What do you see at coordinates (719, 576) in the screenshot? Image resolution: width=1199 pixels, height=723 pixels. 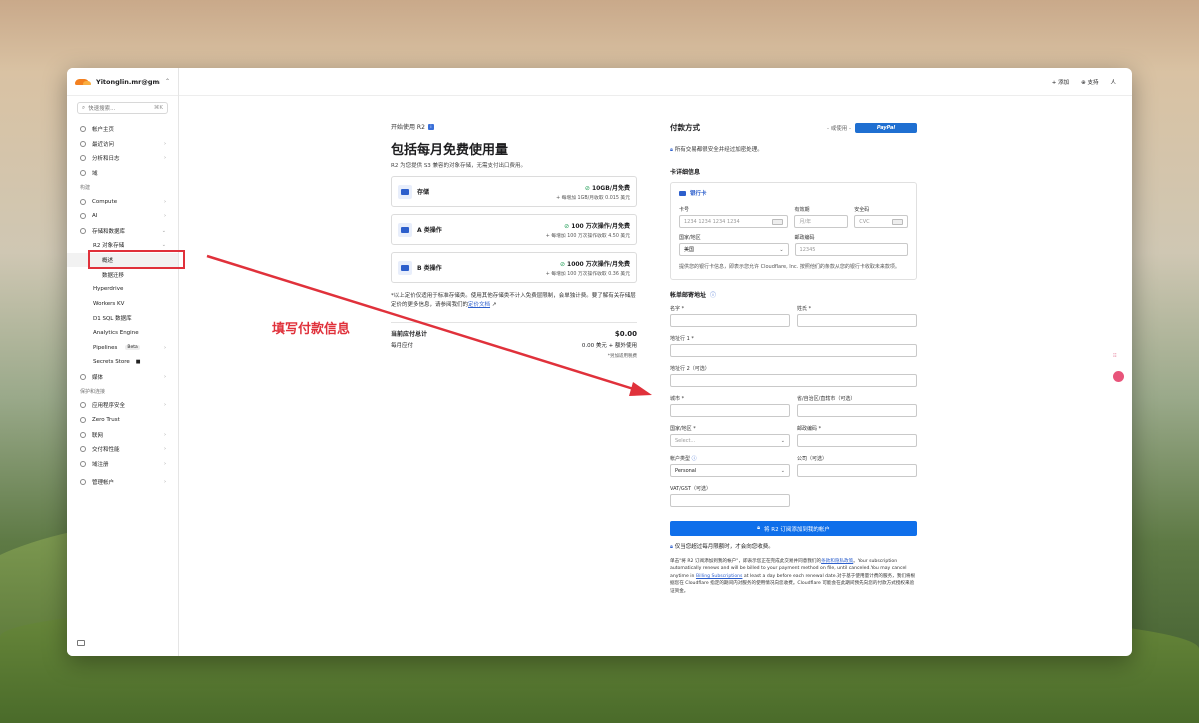 I see `billing-subscriptions-link: Billing Subscriptions` at bounding box center [719, 576].